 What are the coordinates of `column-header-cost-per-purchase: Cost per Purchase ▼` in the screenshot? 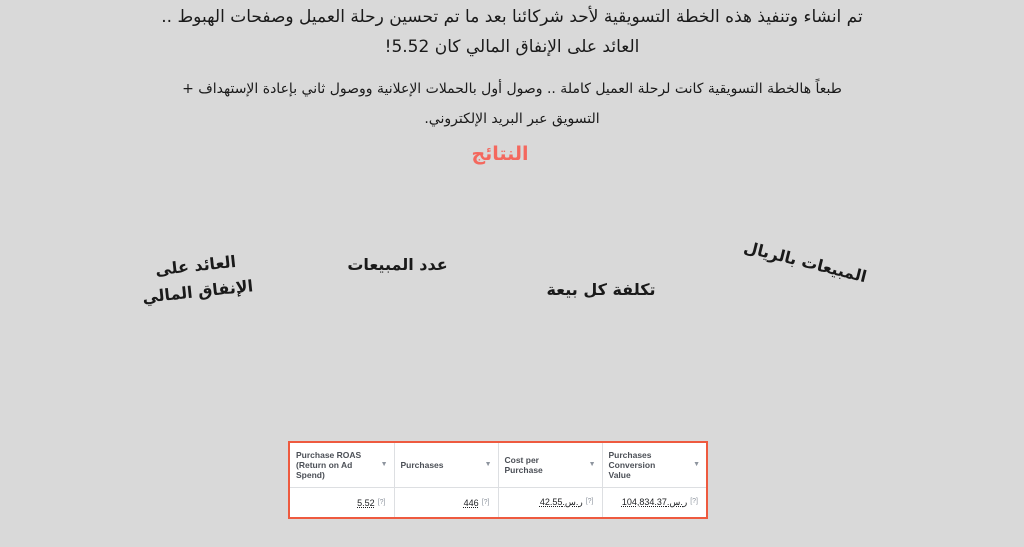 It's located at (550, 465).